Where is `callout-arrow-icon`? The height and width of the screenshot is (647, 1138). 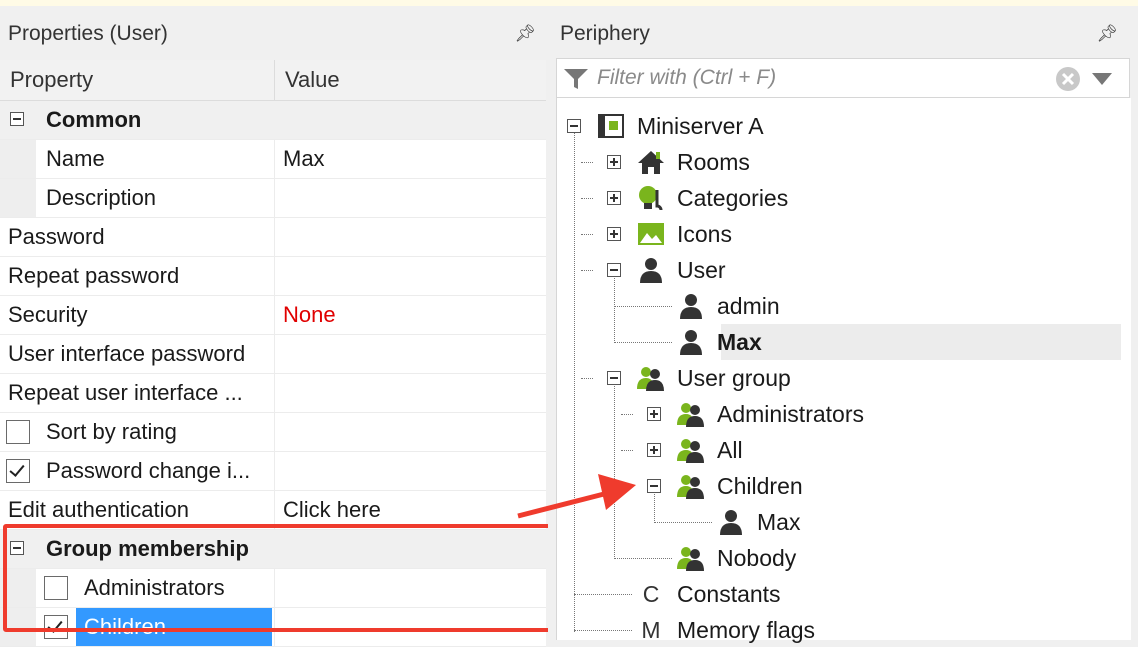 callout-arrow-icon is located at coordinates (576, 496).